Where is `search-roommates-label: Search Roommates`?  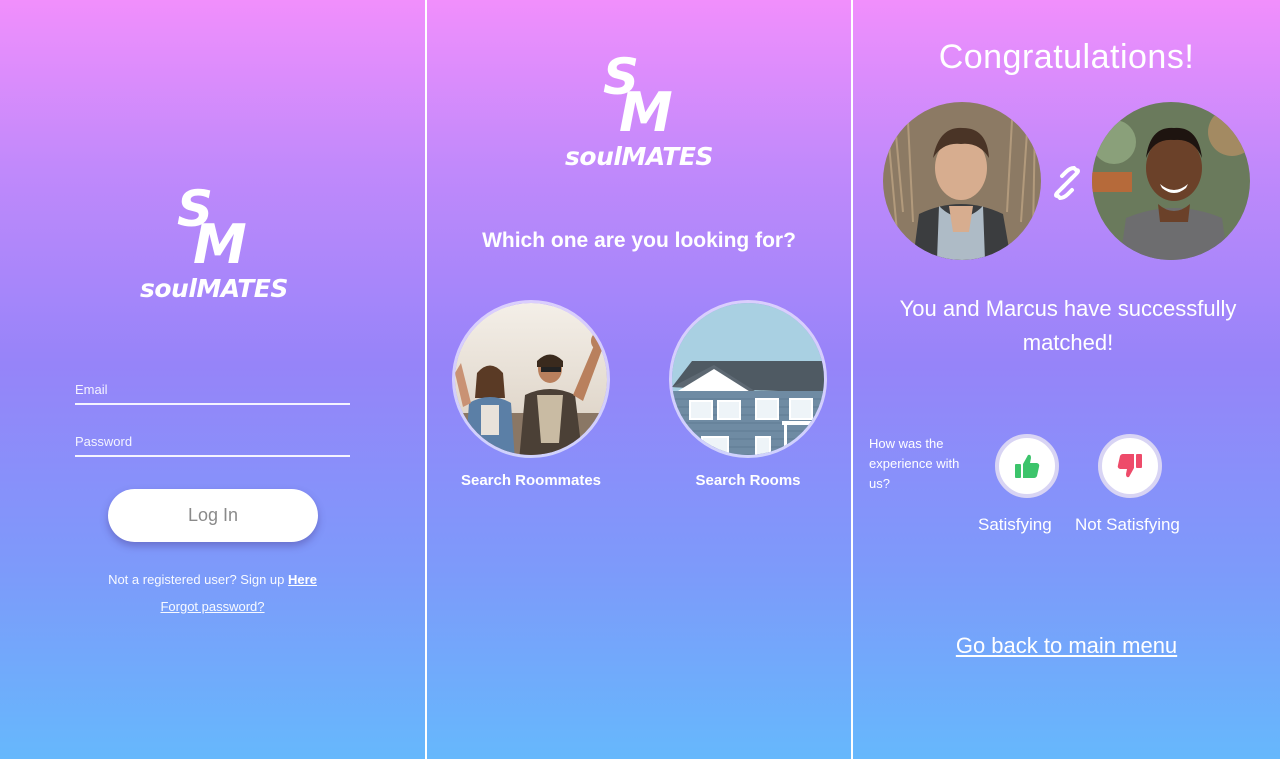
search-roommates-label: Search Roommates is located at coordinates (531, 480).